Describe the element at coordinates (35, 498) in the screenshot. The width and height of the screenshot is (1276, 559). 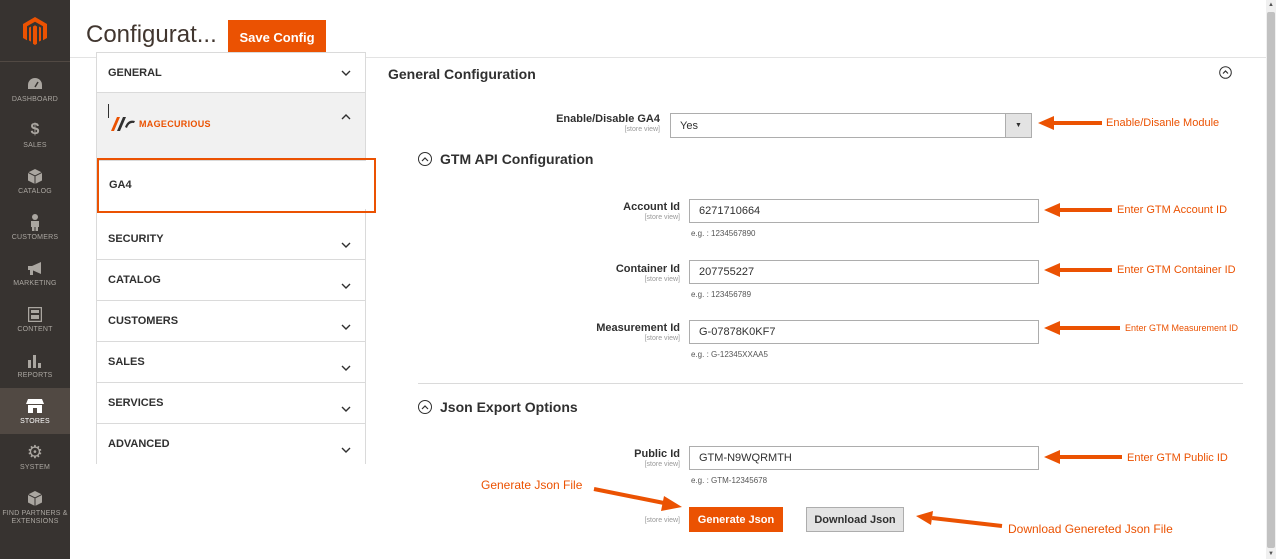
I see `box-icon` at that location.